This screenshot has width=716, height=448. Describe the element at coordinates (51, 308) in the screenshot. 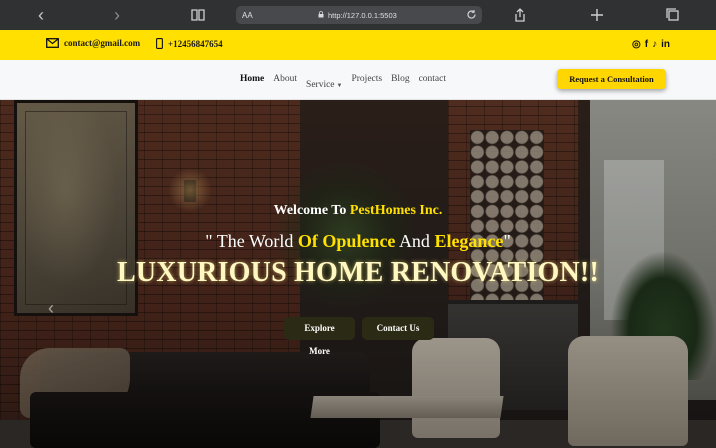

I see `carousel-prev-arrow-icon: ‹` at that location.